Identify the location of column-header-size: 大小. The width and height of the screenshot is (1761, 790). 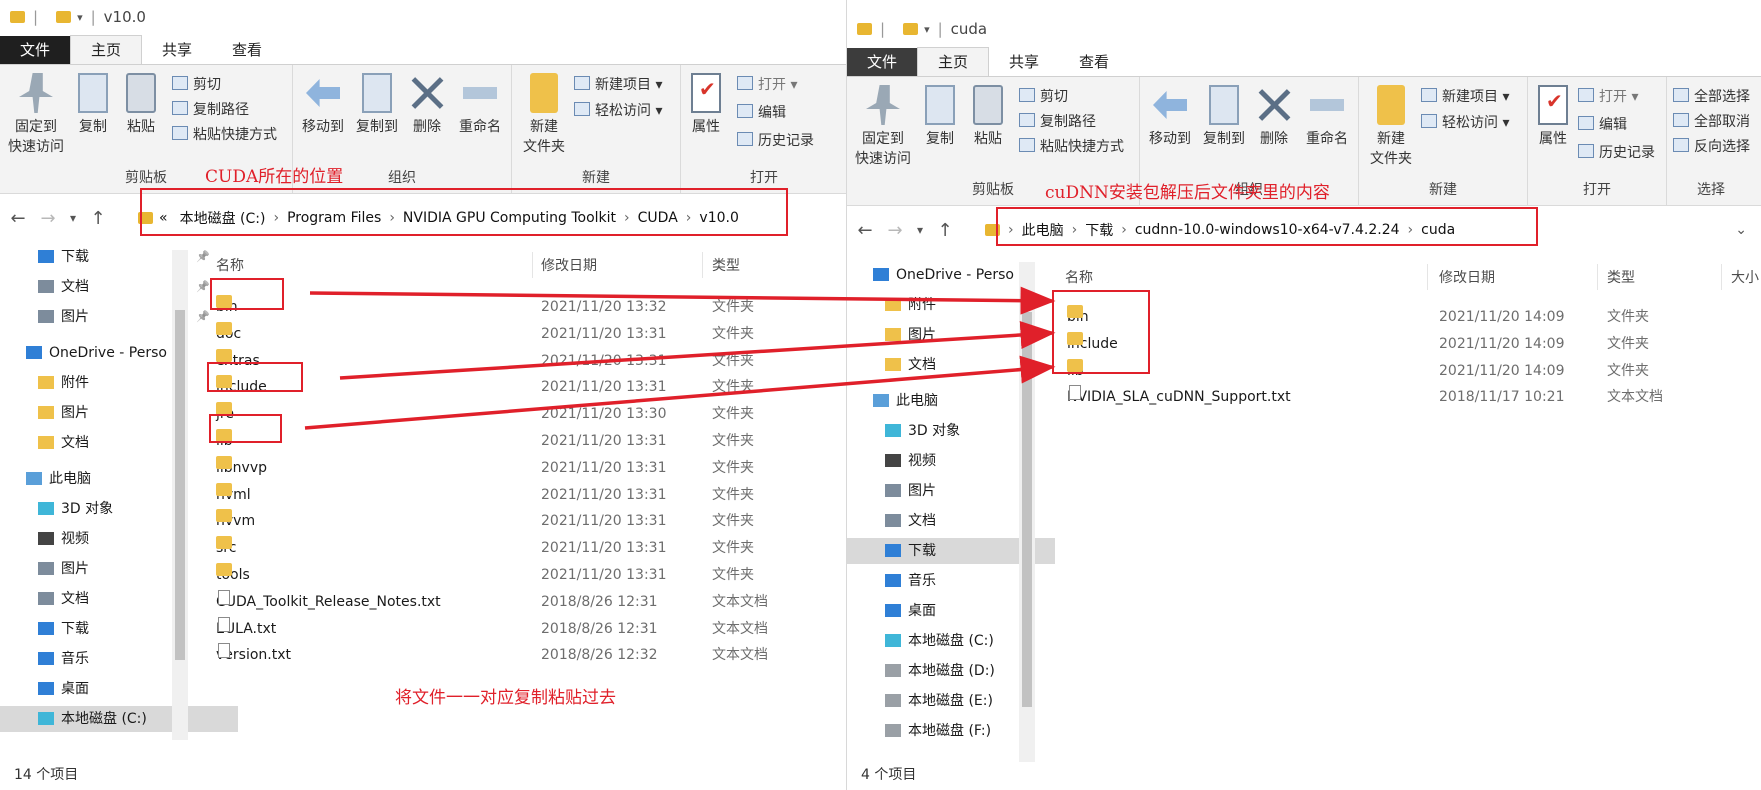
(1745, 278).